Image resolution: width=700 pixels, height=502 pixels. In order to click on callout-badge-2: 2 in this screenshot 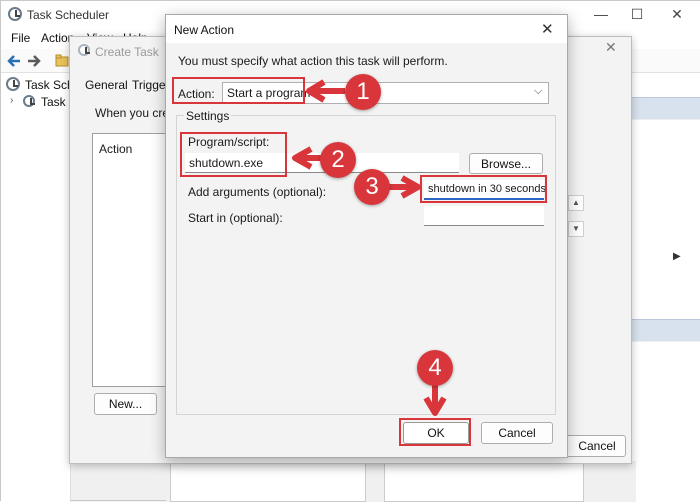, I will do `click(338, 160)`.